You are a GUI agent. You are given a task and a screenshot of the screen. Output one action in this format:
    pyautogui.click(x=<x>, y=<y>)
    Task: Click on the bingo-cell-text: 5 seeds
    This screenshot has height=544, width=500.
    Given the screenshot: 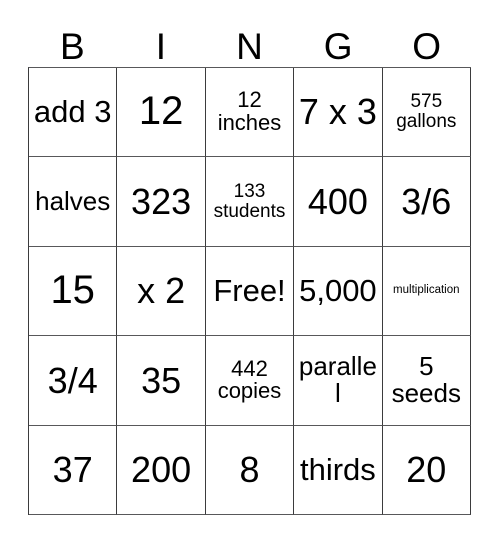 What is the action you would take?
    pyautogui.click(x=426, y=380)
    